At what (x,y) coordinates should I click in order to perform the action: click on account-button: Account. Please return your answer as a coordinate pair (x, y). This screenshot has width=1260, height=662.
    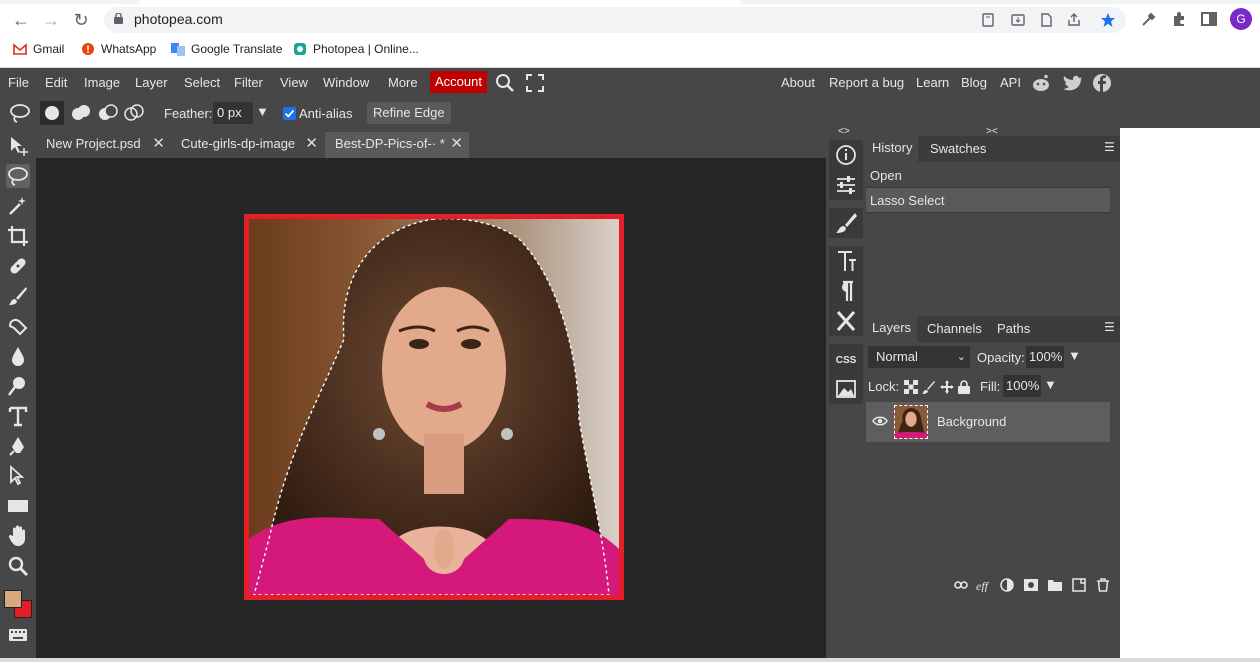
    Looking at the image, I should click on (458, 82).